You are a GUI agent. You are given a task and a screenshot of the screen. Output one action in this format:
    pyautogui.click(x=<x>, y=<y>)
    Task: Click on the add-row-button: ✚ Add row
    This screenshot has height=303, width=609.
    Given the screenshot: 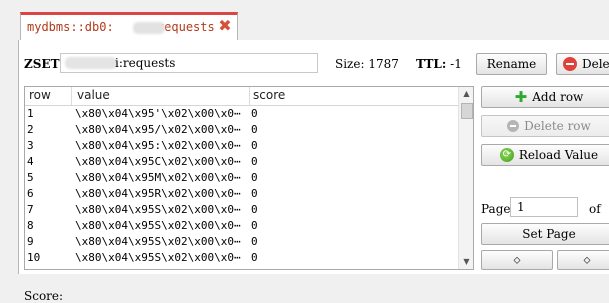 What is the action you would take?
    pyautogui.click(x=545, y=97)
    